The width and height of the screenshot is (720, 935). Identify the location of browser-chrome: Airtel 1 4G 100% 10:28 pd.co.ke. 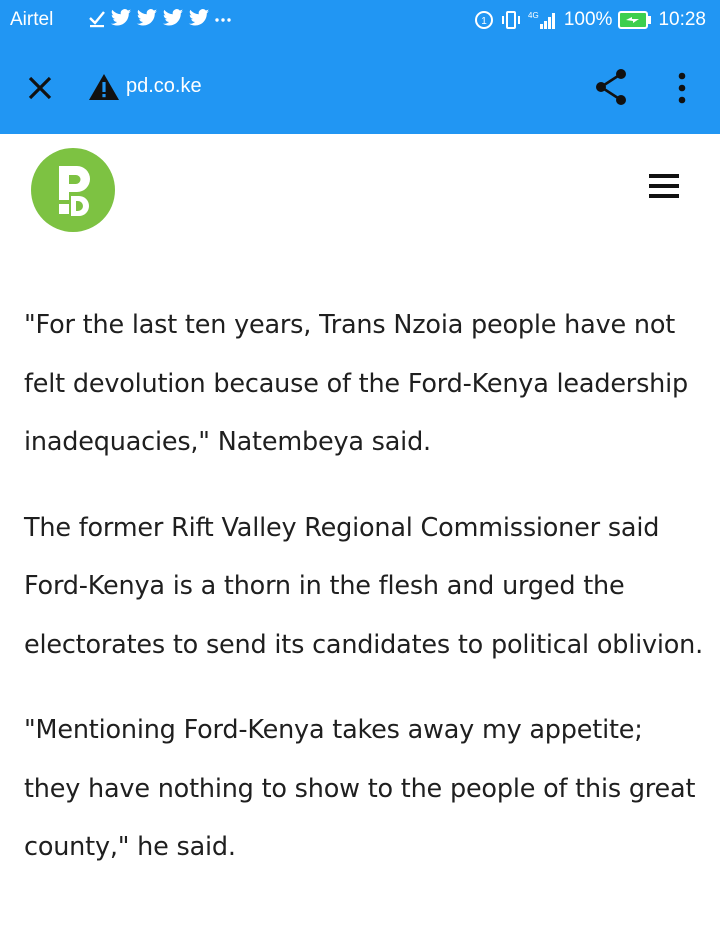
(360, 67).